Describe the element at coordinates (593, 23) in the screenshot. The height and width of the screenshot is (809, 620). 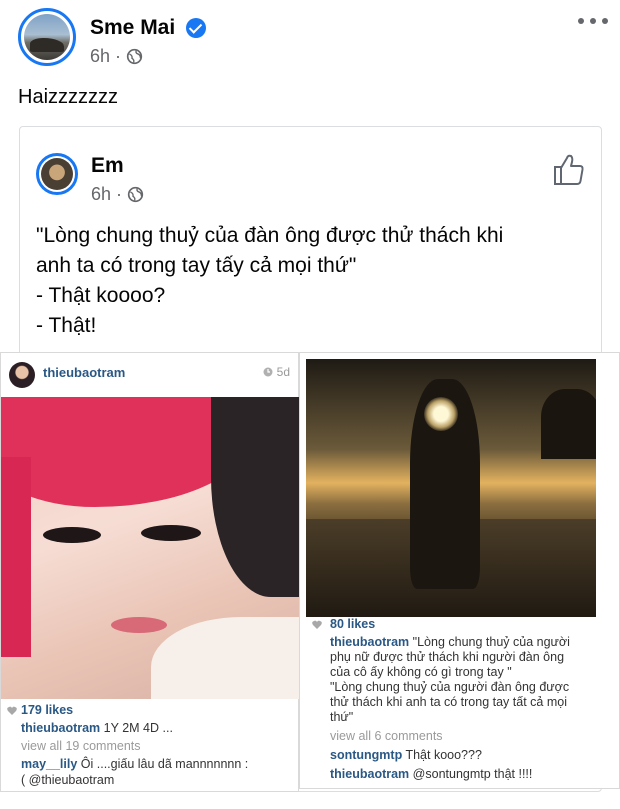
I see `more-options-icon` at that location.